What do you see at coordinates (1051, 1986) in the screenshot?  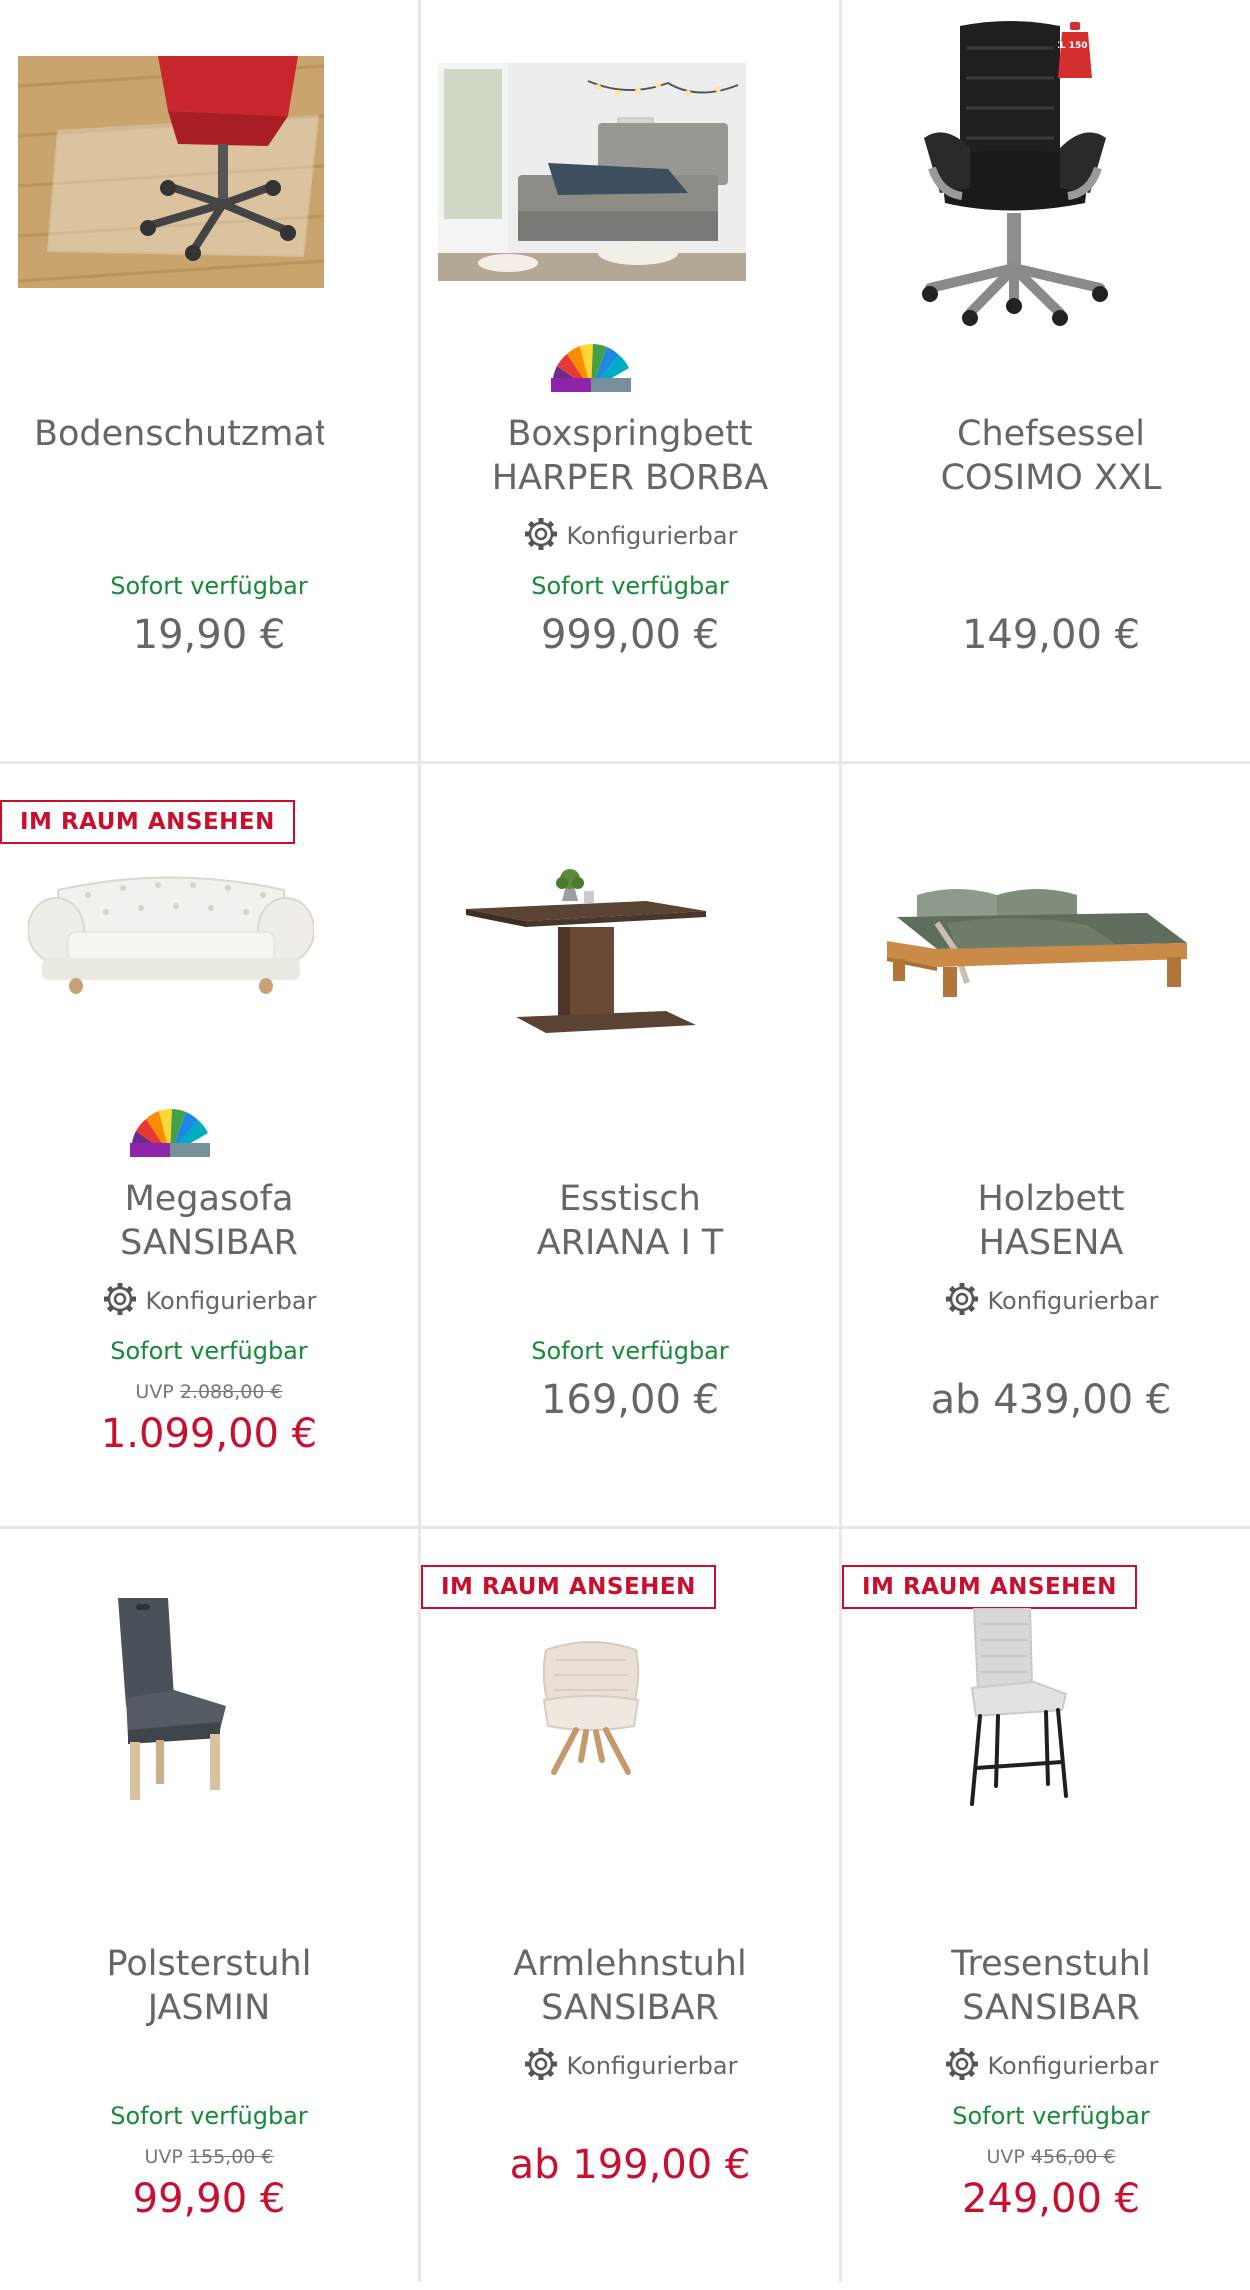 I see `product-title: Tresenstuhl SANSIBAR` at bounding box center [1051, 1986].